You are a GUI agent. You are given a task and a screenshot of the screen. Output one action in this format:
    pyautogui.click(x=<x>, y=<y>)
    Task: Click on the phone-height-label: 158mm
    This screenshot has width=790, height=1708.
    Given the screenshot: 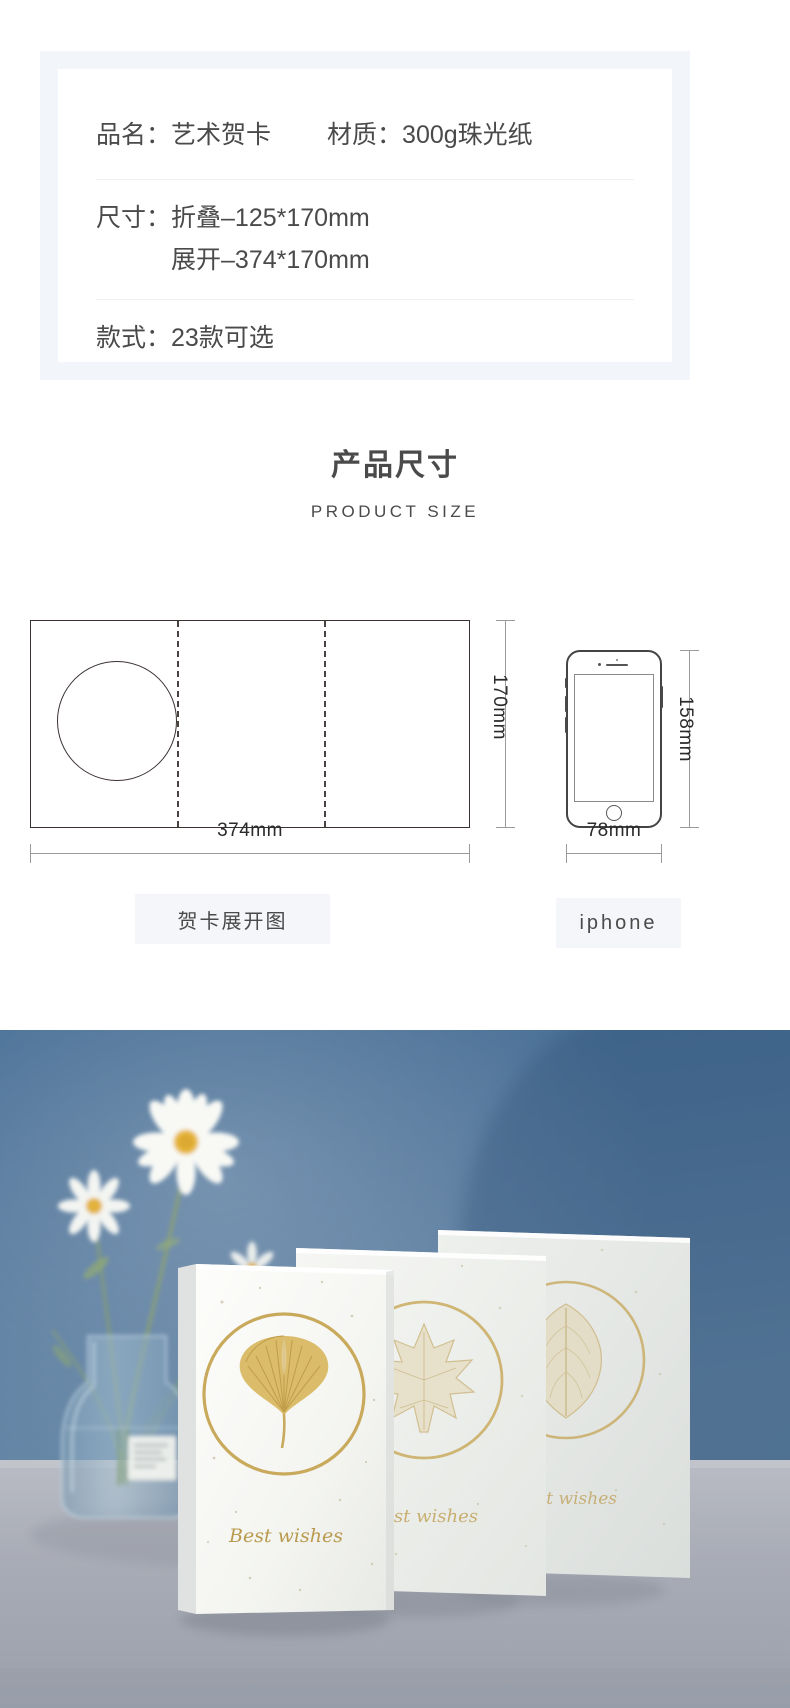 What is the action you would take?
    pyautogui.click(x=685, y=729)
    